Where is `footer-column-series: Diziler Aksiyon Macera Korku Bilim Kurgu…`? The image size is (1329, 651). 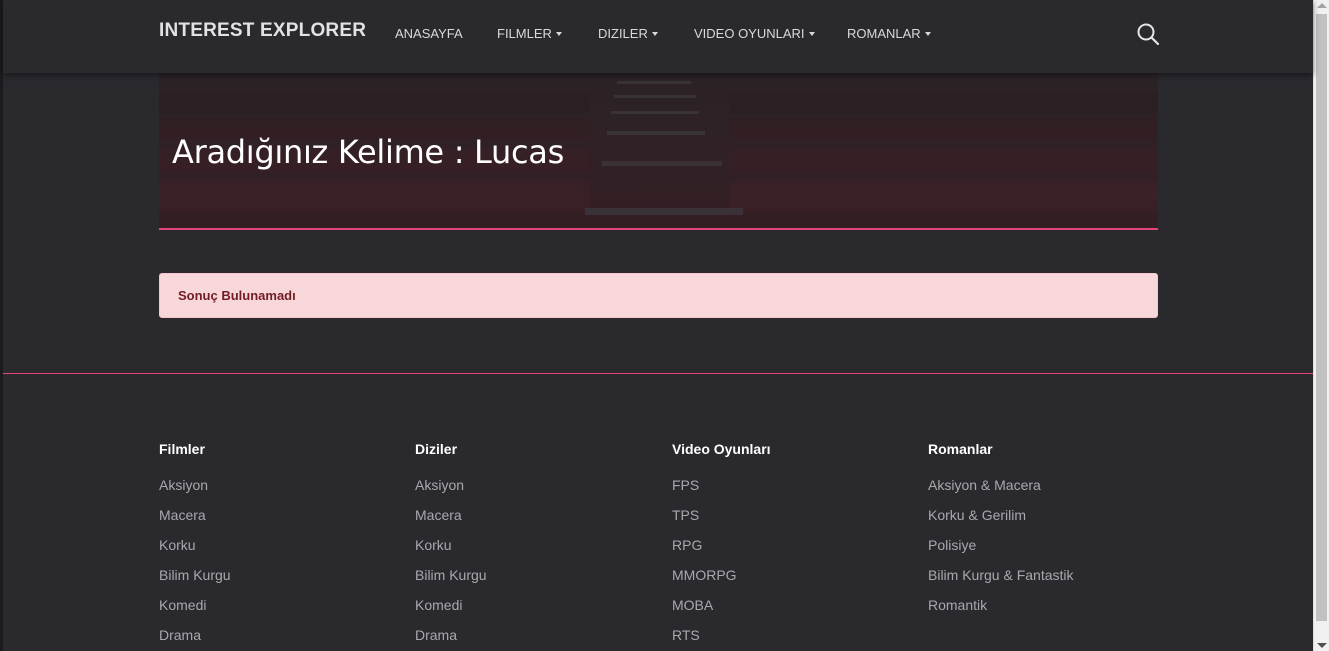 footer-column-series: Diziler Aksiyon Macera Korku Bilim Kurgu… is located at coordinates (451, 546).